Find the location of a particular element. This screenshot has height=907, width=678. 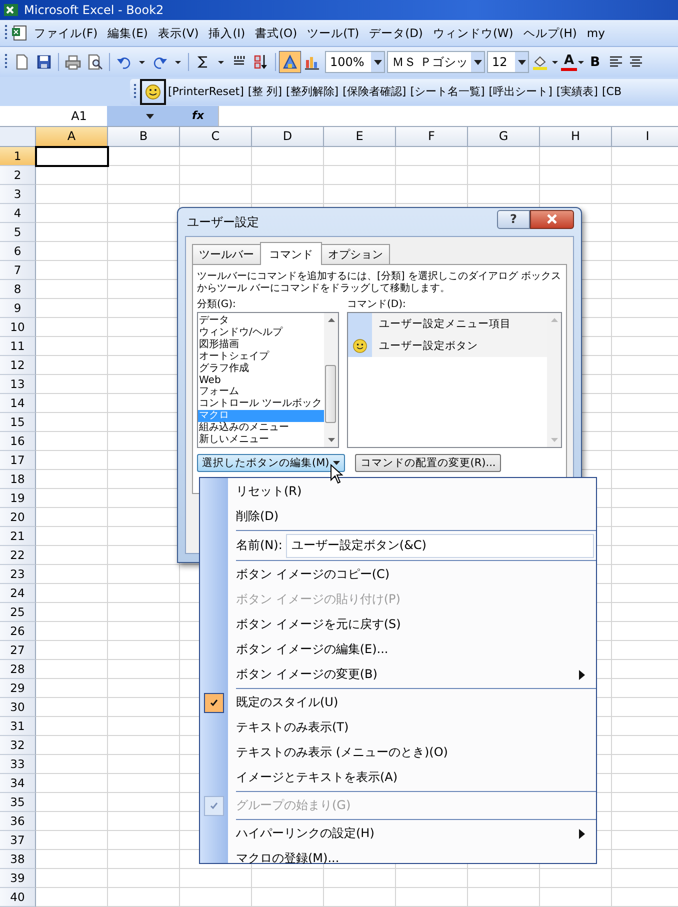

help-button: ? is located at coordinates (513, 219).